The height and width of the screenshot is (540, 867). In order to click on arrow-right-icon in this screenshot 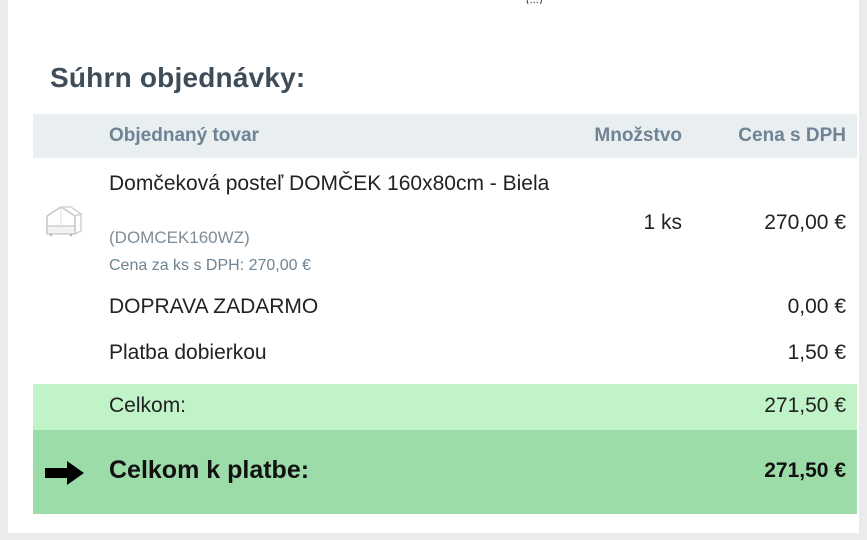, I will do `click(65, 473)`.